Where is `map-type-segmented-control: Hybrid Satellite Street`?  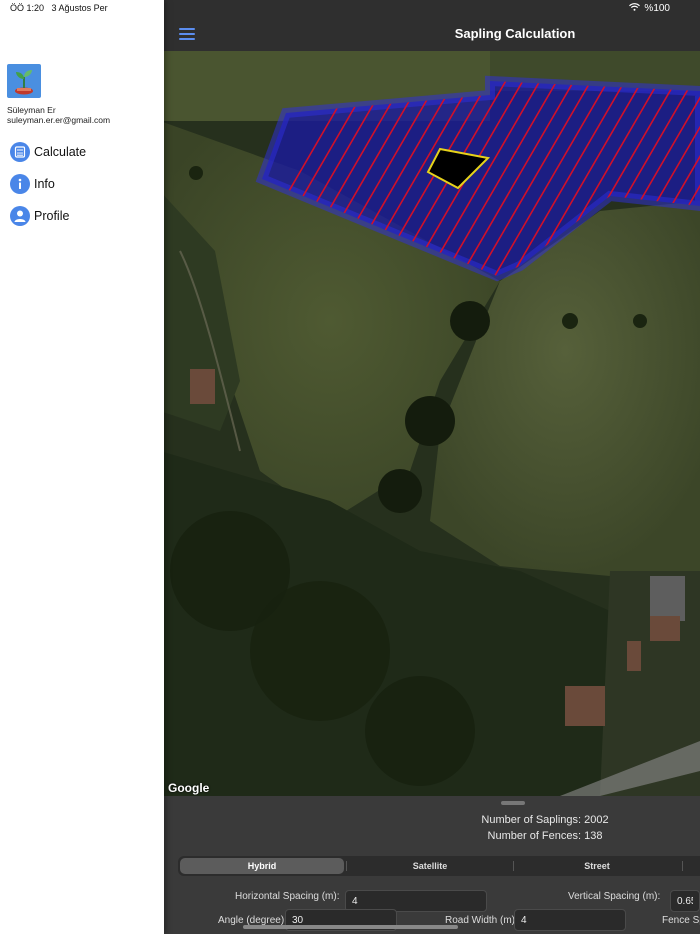
map-type-segmented-control: Hybrid Satellite Street is located at coordinates (439, 866).